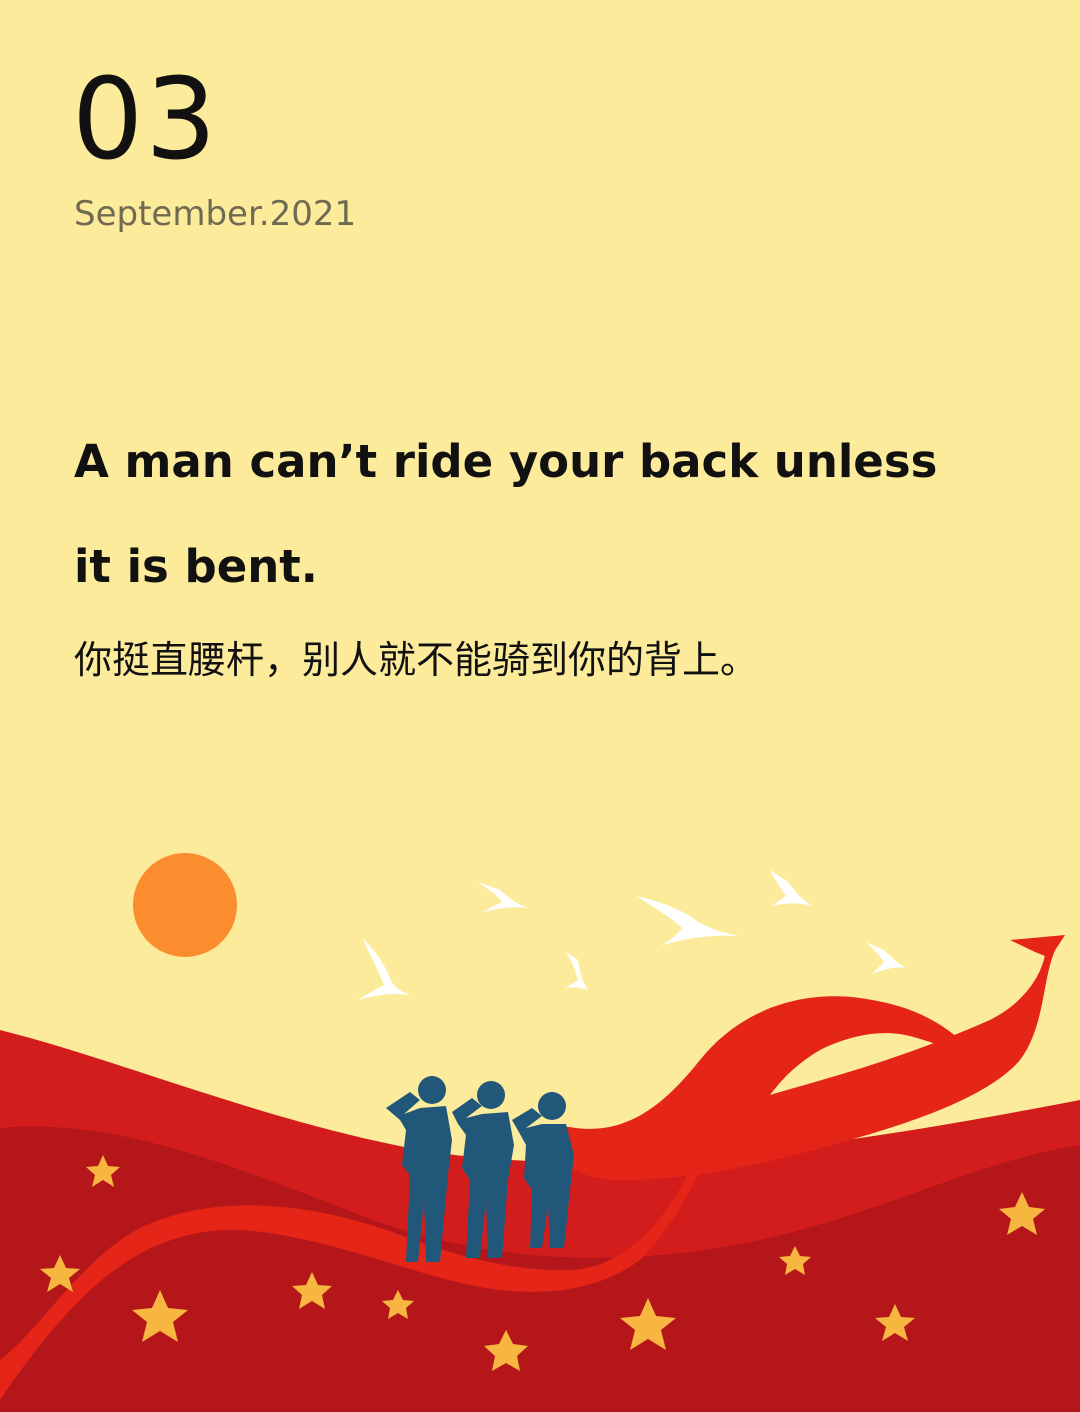 Image resolution: width=1080 pixels, height=1412 pixels. What do you see at coordinates (145, 120) in the screenshot?
I see `date-day: 03` at bounding box center [145, 120].